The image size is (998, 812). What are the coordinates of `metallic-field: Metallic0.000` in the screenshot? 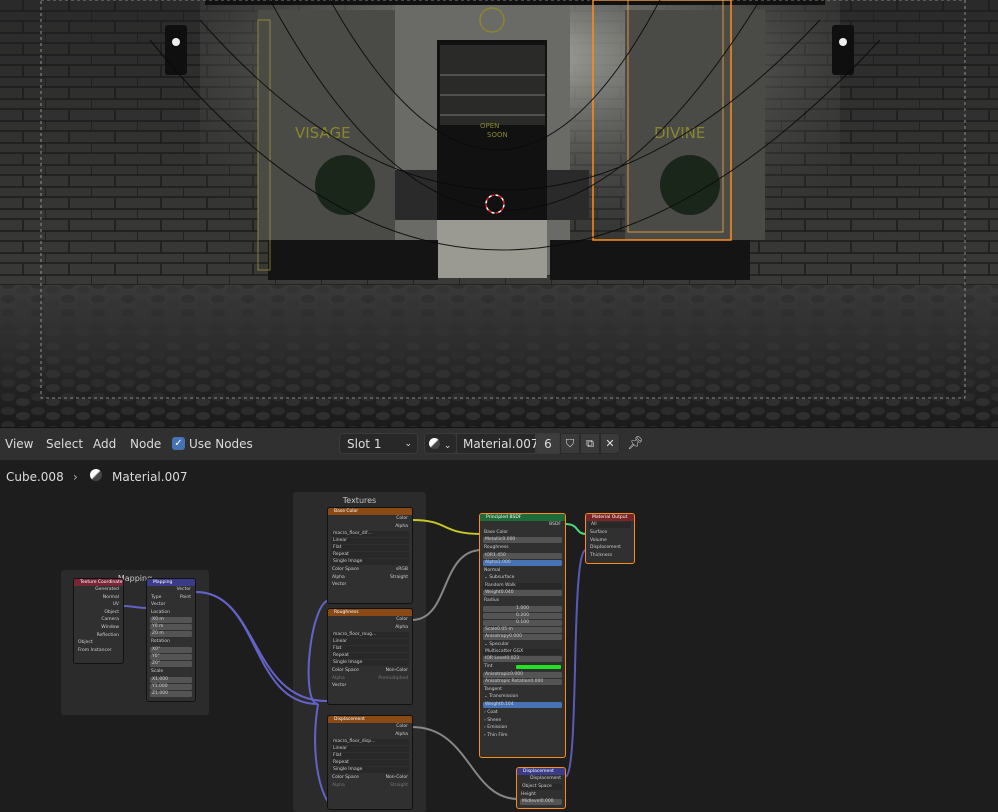 It's located at (522, 540).